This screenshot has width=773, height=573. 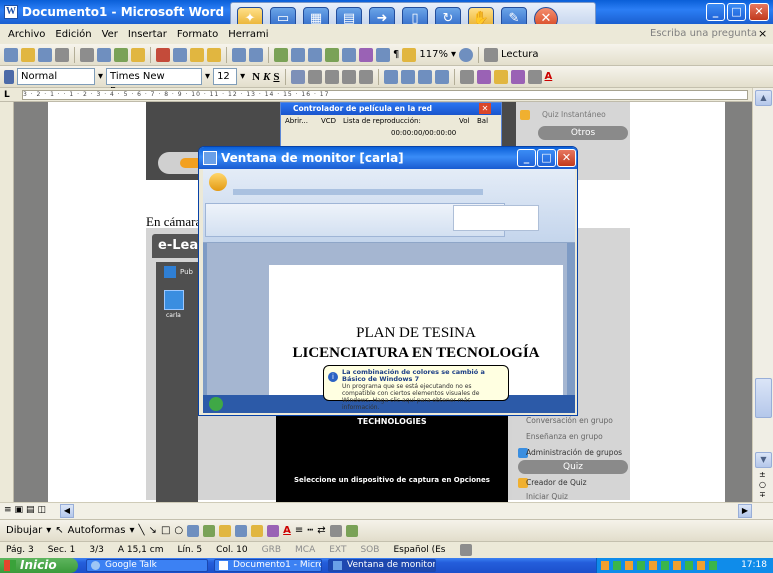 What do you see at coordinates (328, 121) in the screenshot?
I see `vcd-label: VCD` at bounding box center [328, 121].